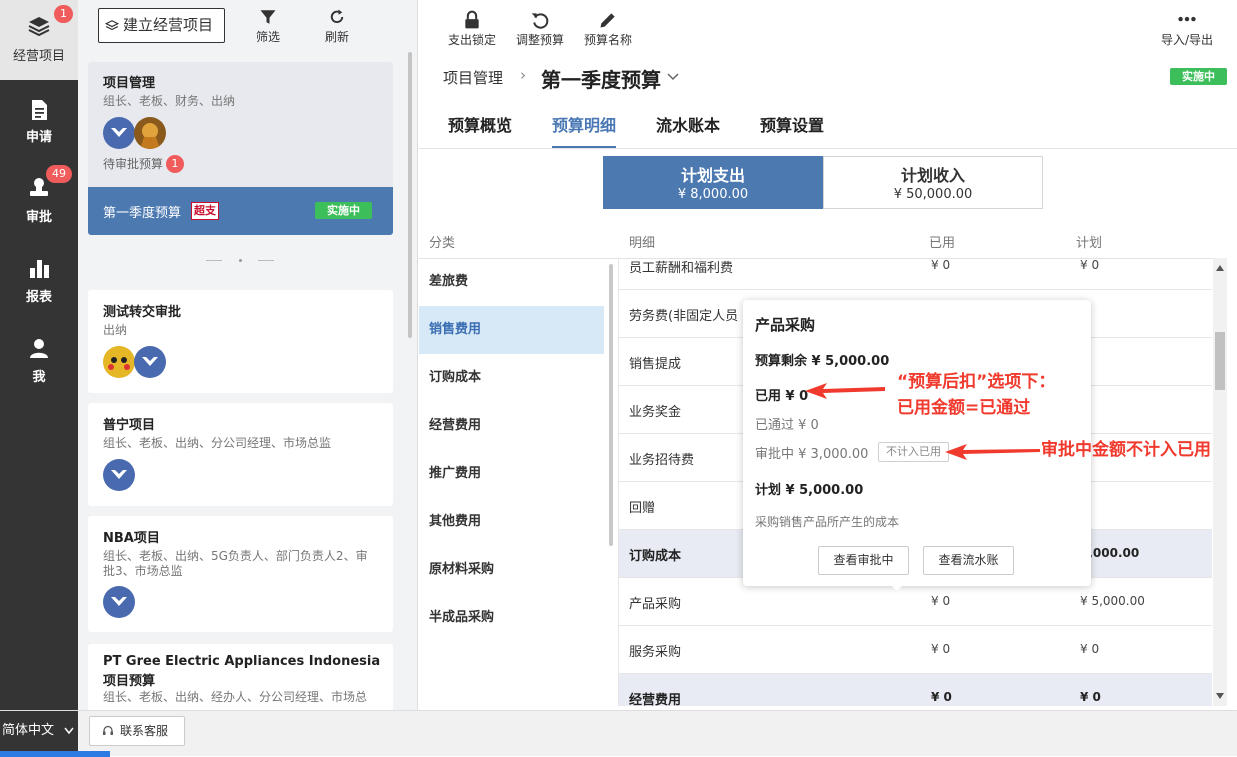 This screenshot has height=757, width=1237. Describe the element at coordinates (642, 508) in the screenshot. I see `row-name: 回赠` at that location.